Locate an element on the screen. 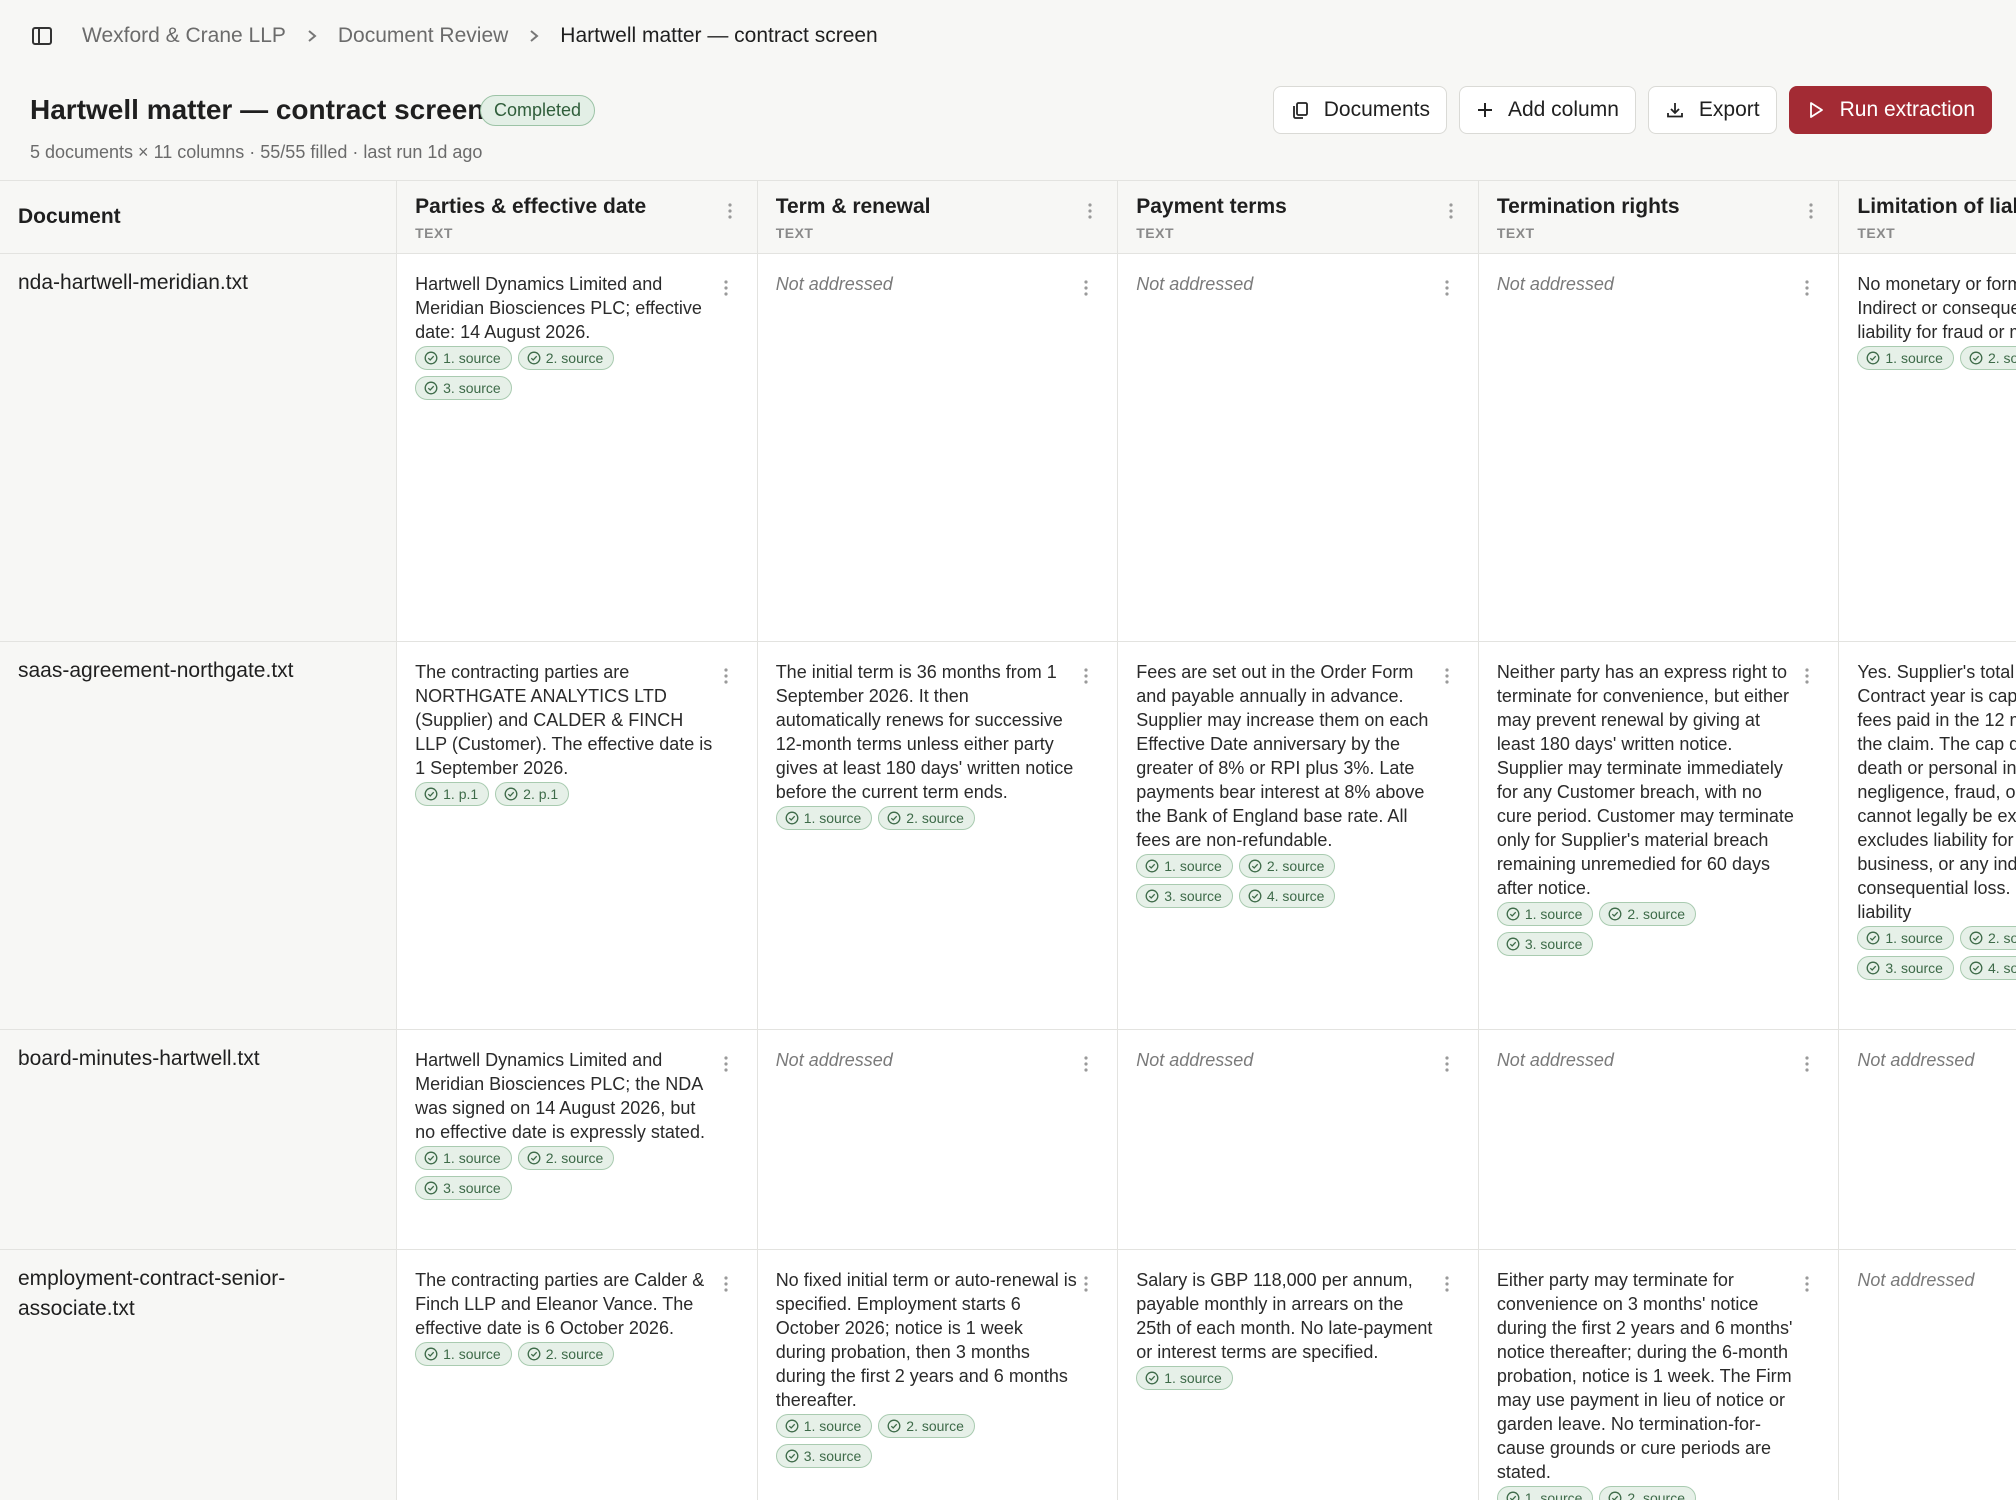 The height and width of the screenshot is (1500, 2016). source-chip-label: 2. source is located at coordinates (935, 817).